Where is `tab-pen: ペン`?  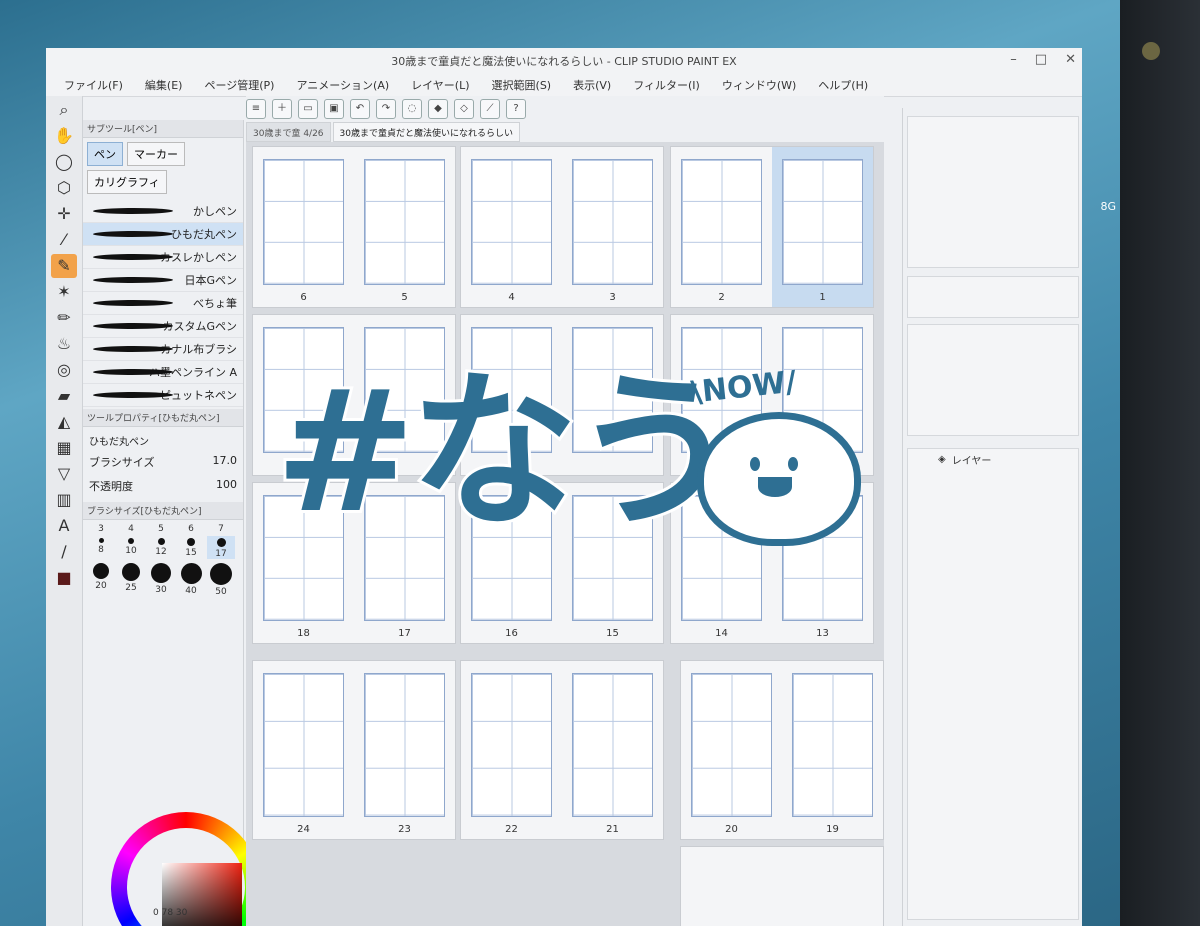 tab-pen: ペン is located at coordinates (105, 154).